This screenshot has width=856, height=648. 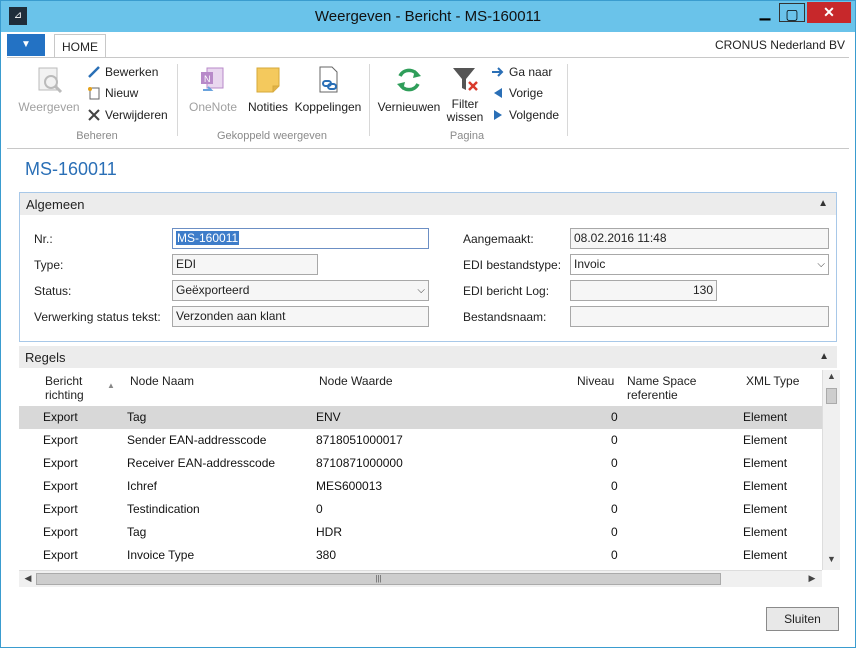 What do you see at coordinates (94, 115) in the screenshot?
I see `delete-x-icon` at bounding box center [94, 115].